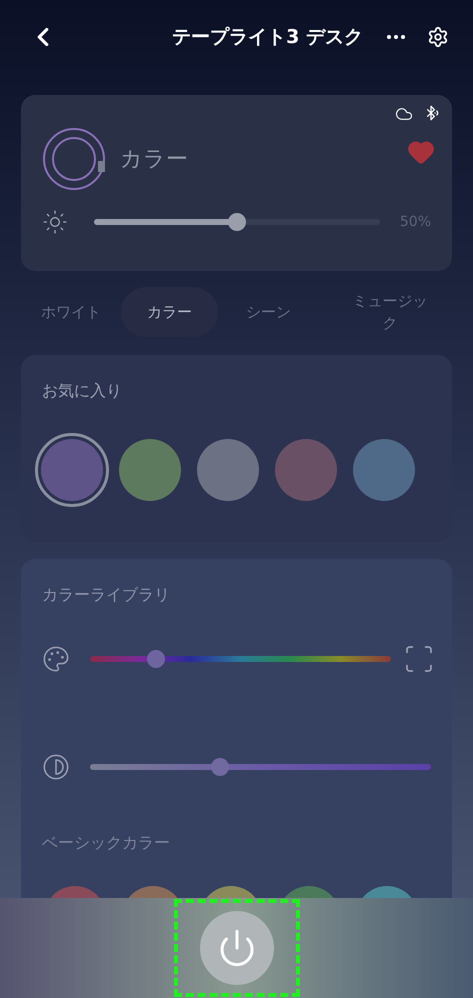 Image resolution: width=473 pixels, height=998 pixels. Describe the element at coordinates (267, 37) in the screenshot. I see `page-title: テープライト3 デスク` at that location.